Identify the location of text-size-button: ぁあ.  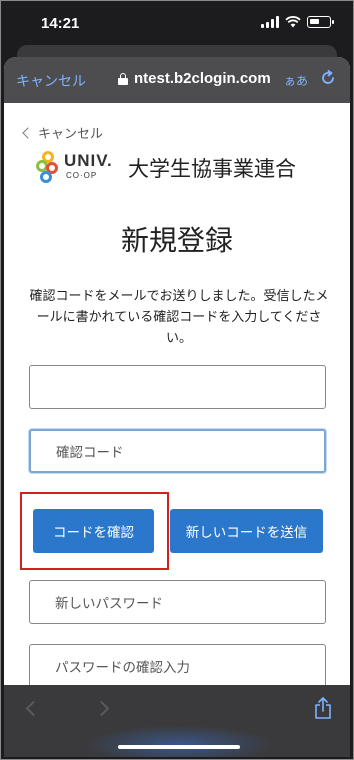
(296, 80).